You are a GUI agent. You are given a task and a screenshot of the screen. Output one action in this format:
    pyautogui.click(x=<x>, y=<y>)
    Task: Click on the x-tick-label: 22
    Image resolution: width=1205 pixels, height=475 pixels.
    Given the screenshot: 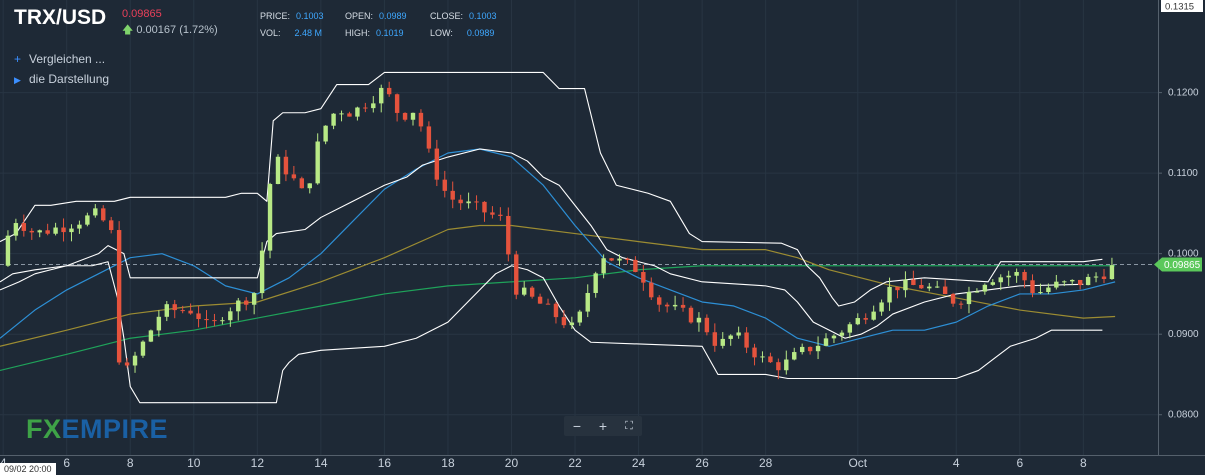 What is the action you would take?
    pyautogui.click(x=575, y=463)
    